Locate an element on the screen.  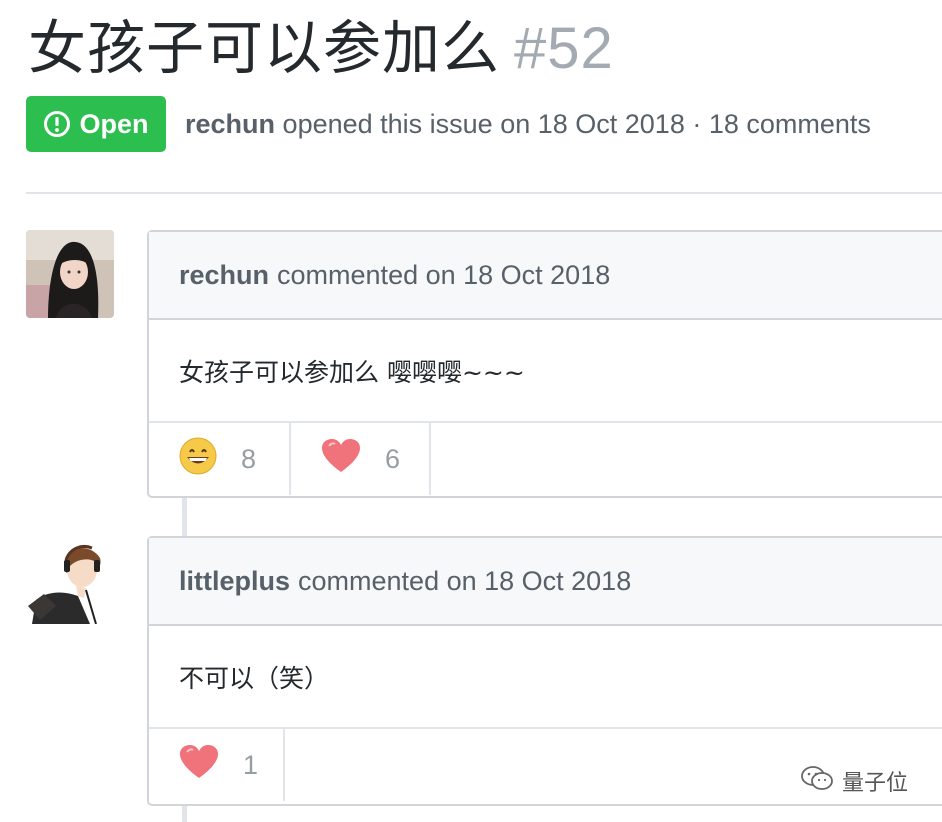
reaction-heart: 6 is located at coordinates (361, 459).